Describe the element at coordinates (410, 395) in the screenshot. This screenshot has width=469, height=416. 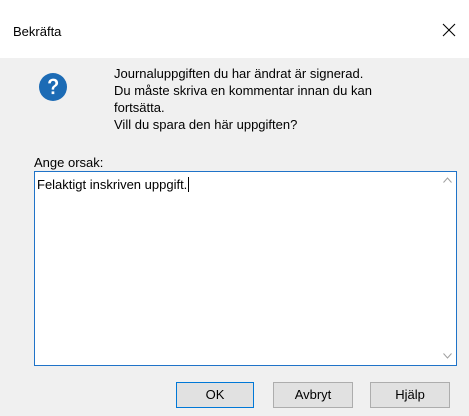
I see `help-button: Hjälp` at that location.